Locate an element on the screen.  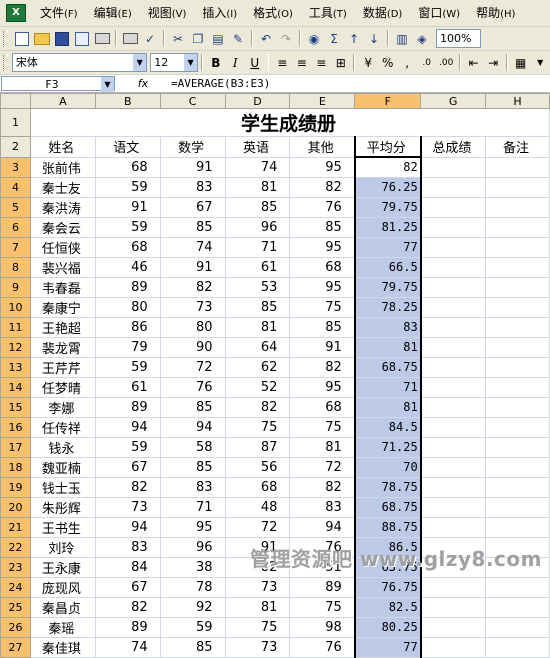
english-score-cell: 73 is located at coordinates (257, 647).